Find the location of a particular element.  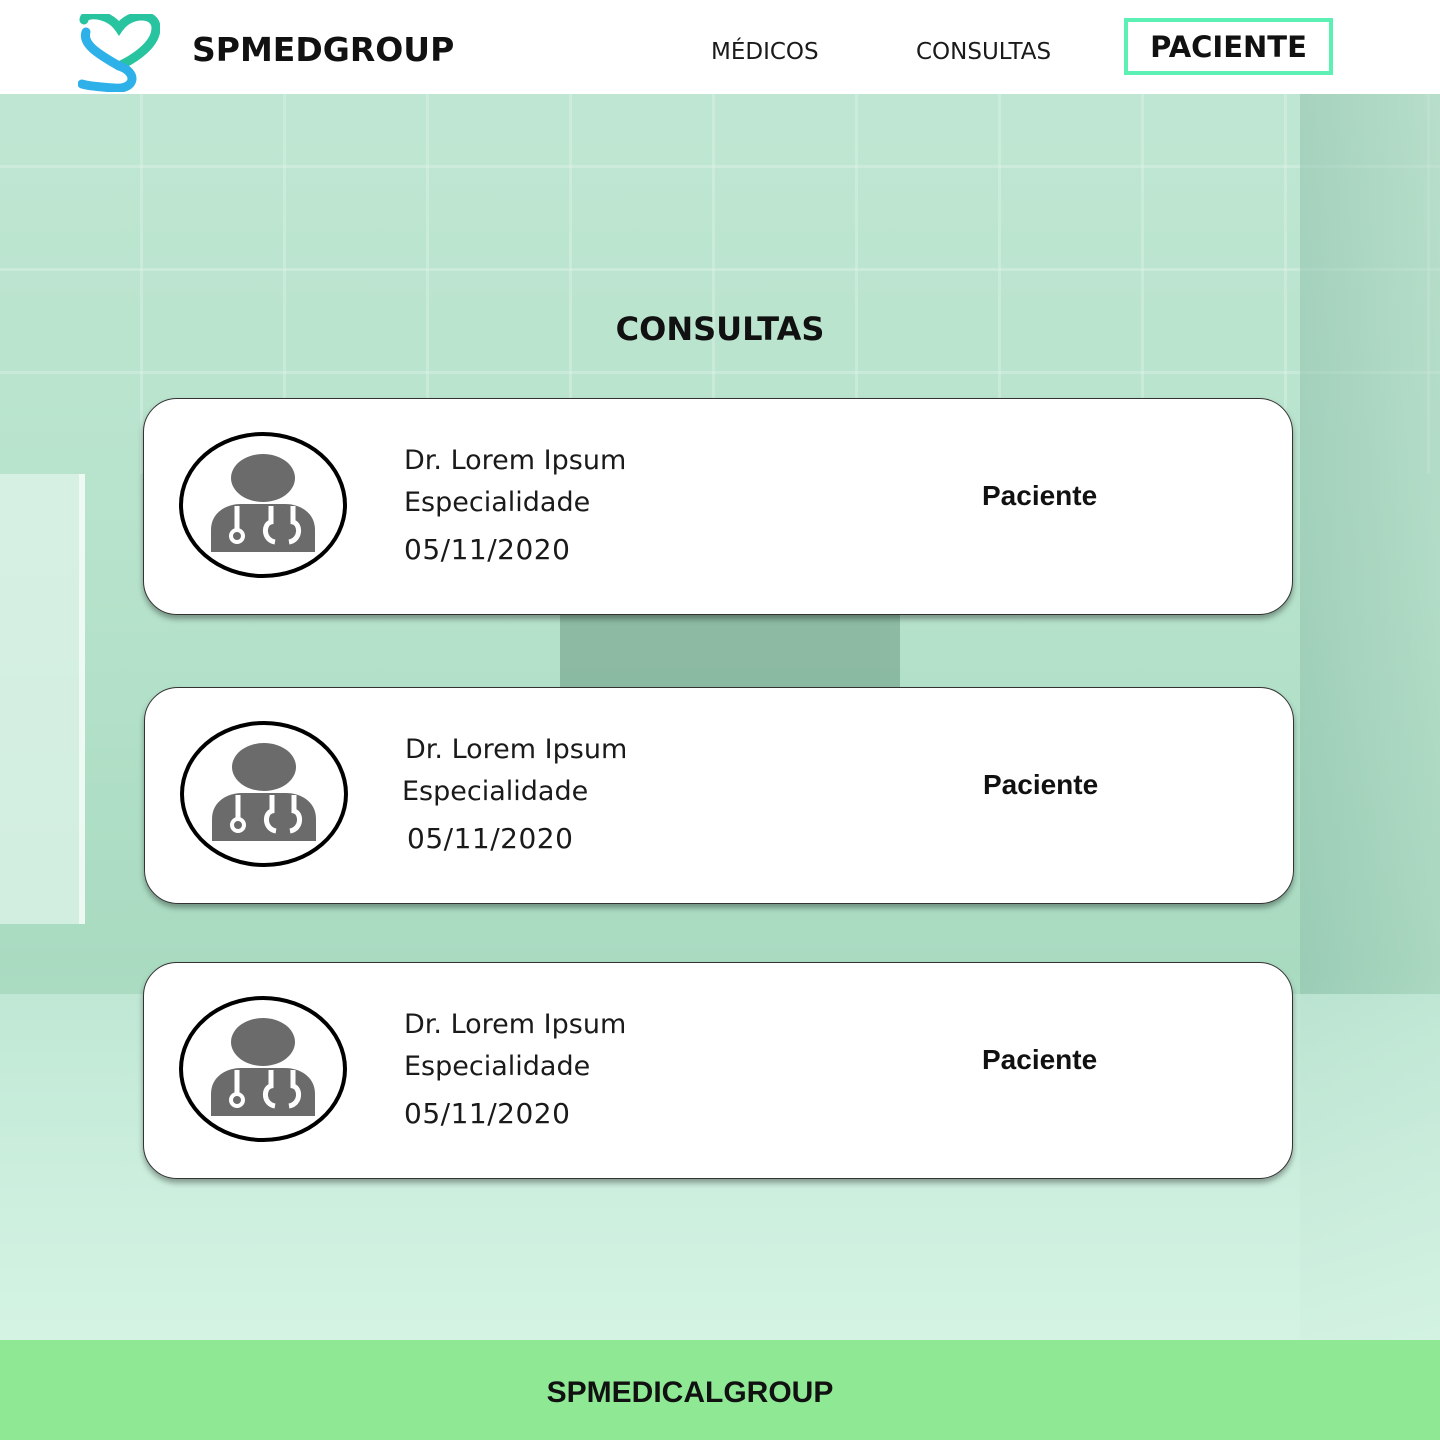

nav-paciente-button: PACIENTE is located at coordinates (1228, 46).